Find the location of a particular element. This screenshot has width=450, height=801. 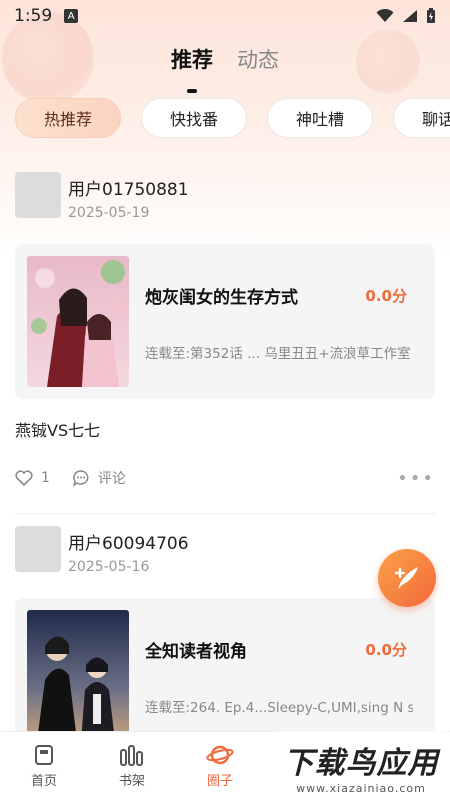

status-icons is located at coordinates (406, 16).